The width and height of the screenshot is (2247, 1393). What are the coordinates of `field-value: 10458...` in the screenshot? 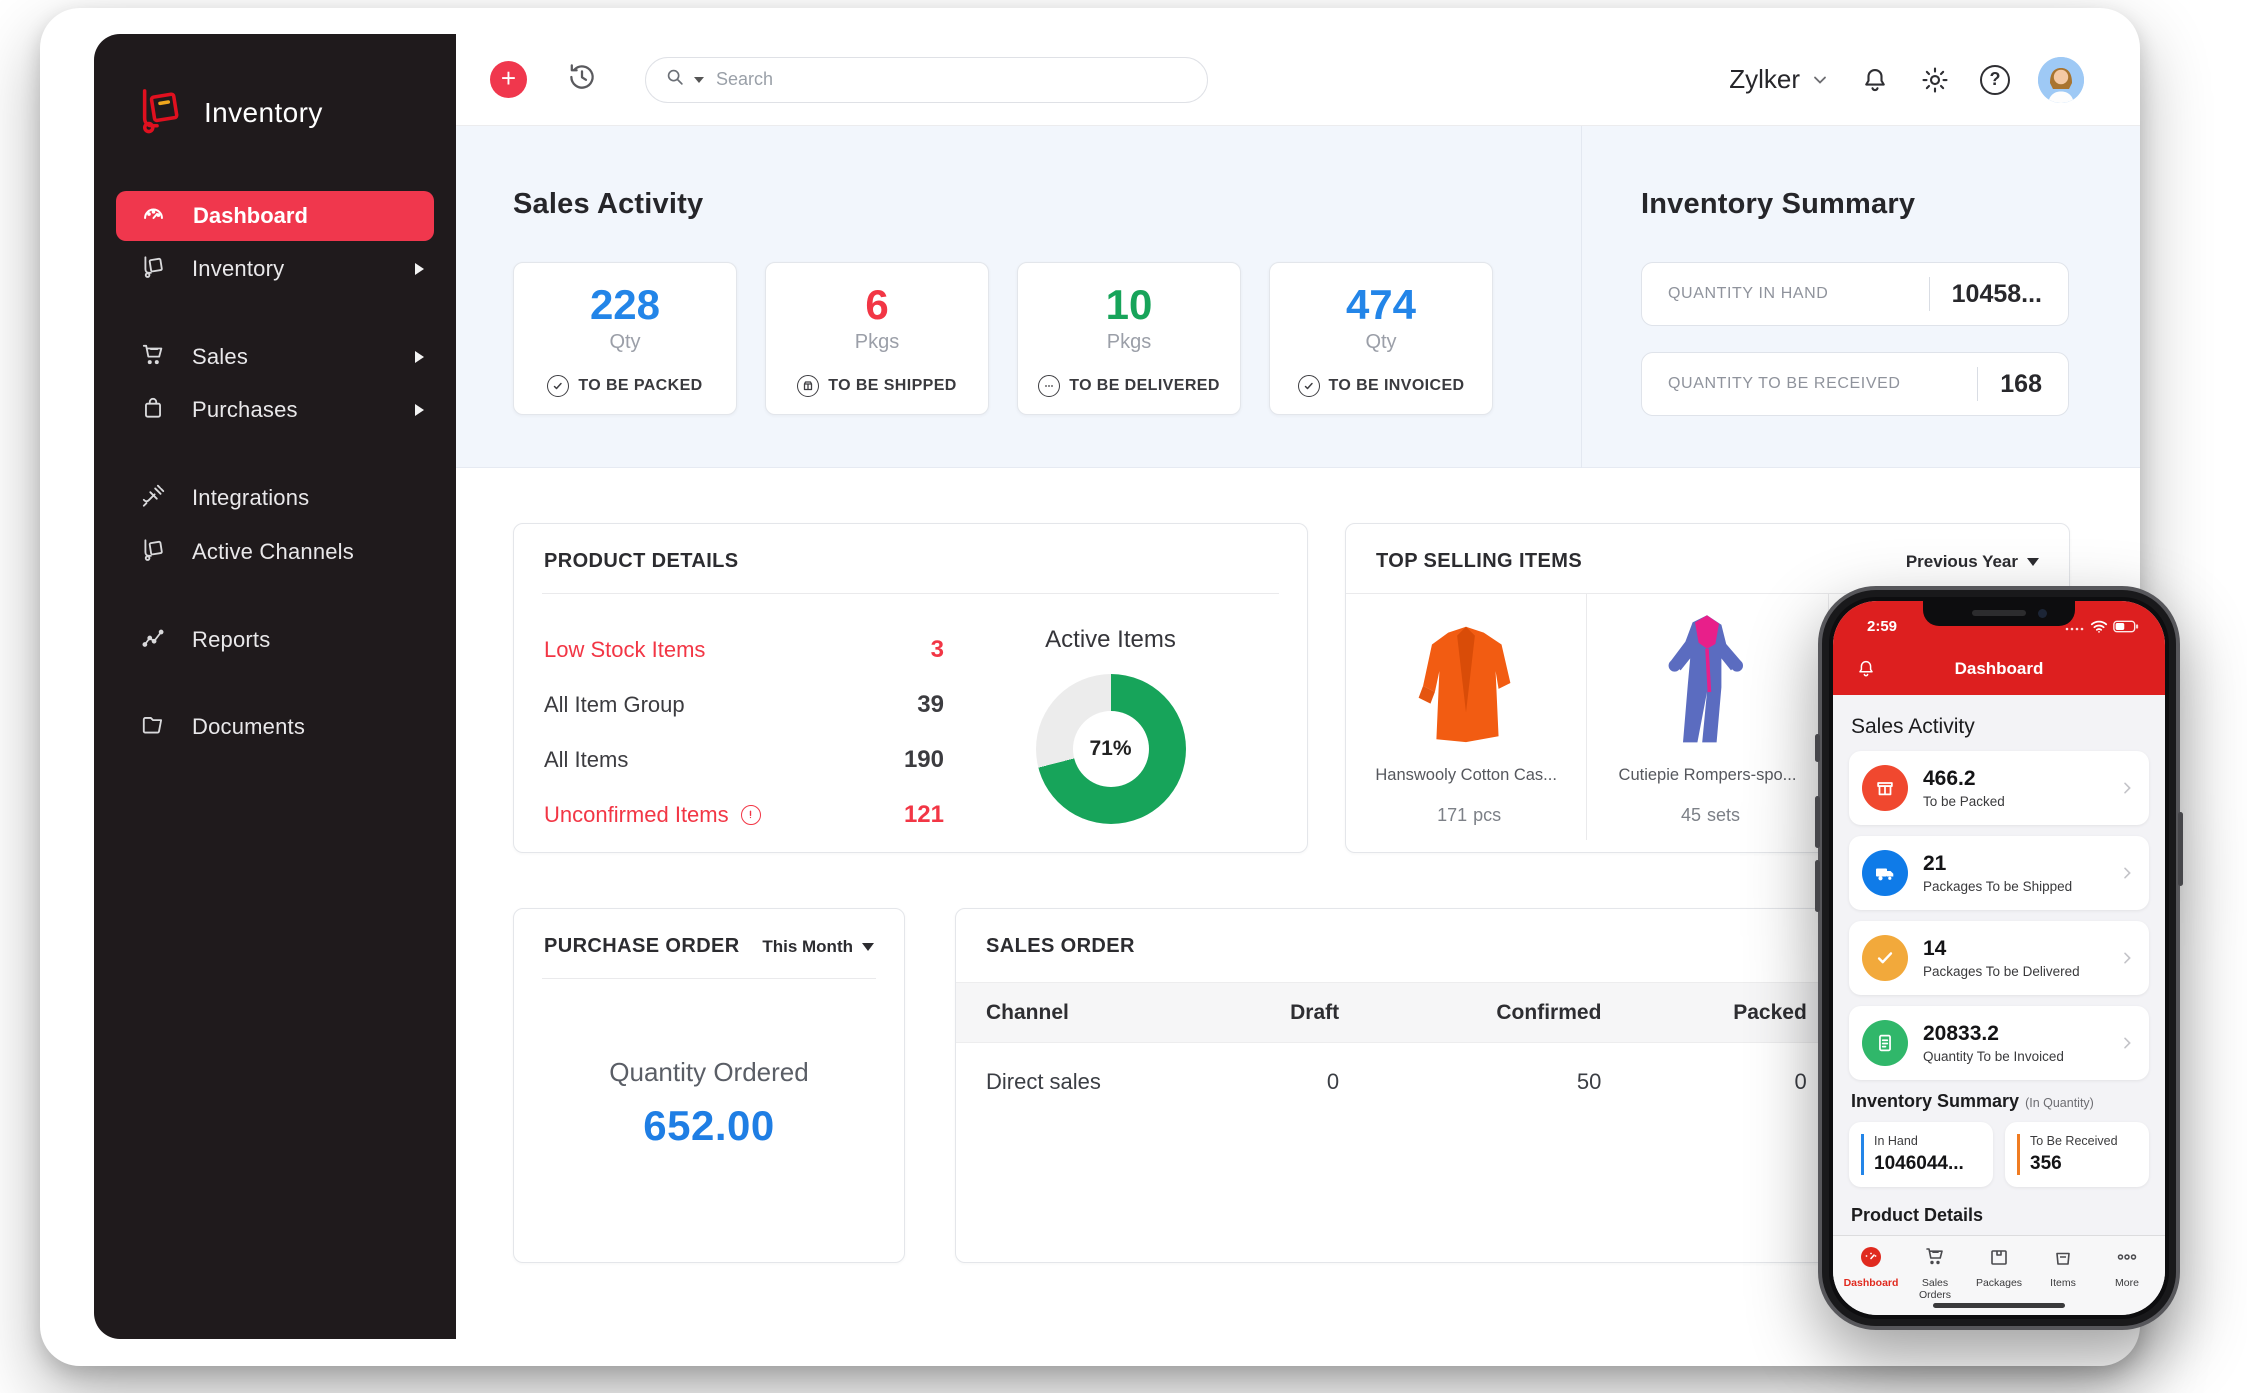 It's located at (1996, 293).